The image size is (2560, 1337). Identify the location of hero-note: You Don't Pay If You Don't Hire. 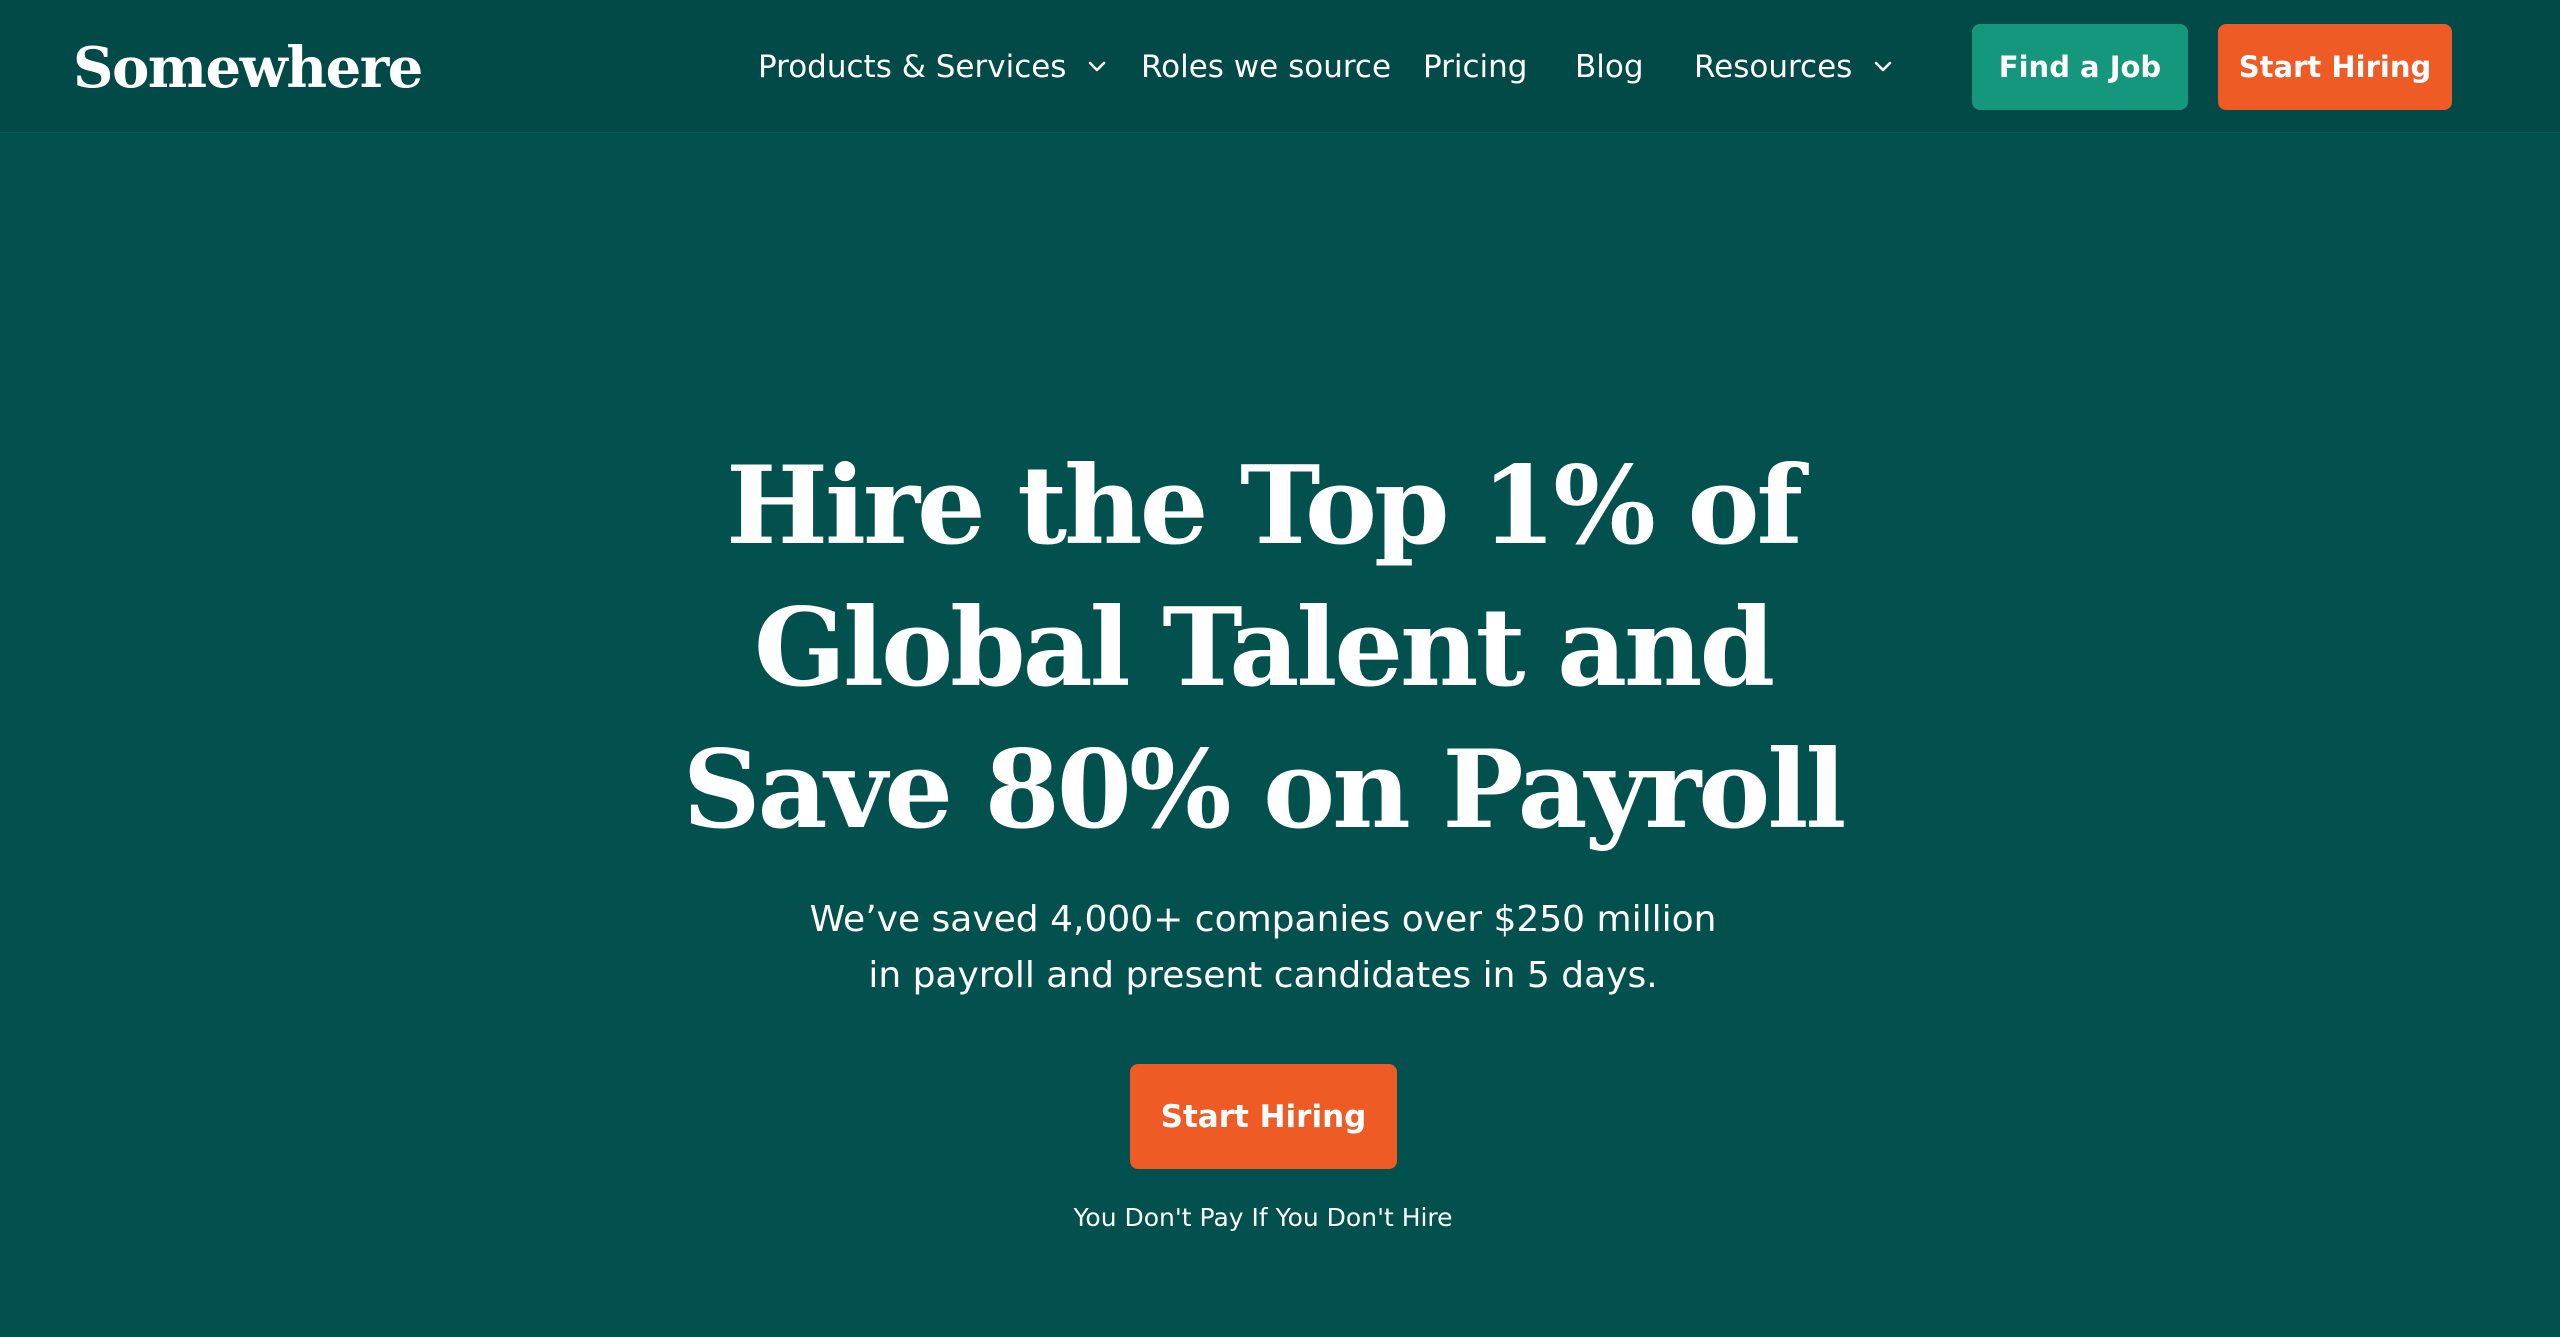
(1263, 1217).